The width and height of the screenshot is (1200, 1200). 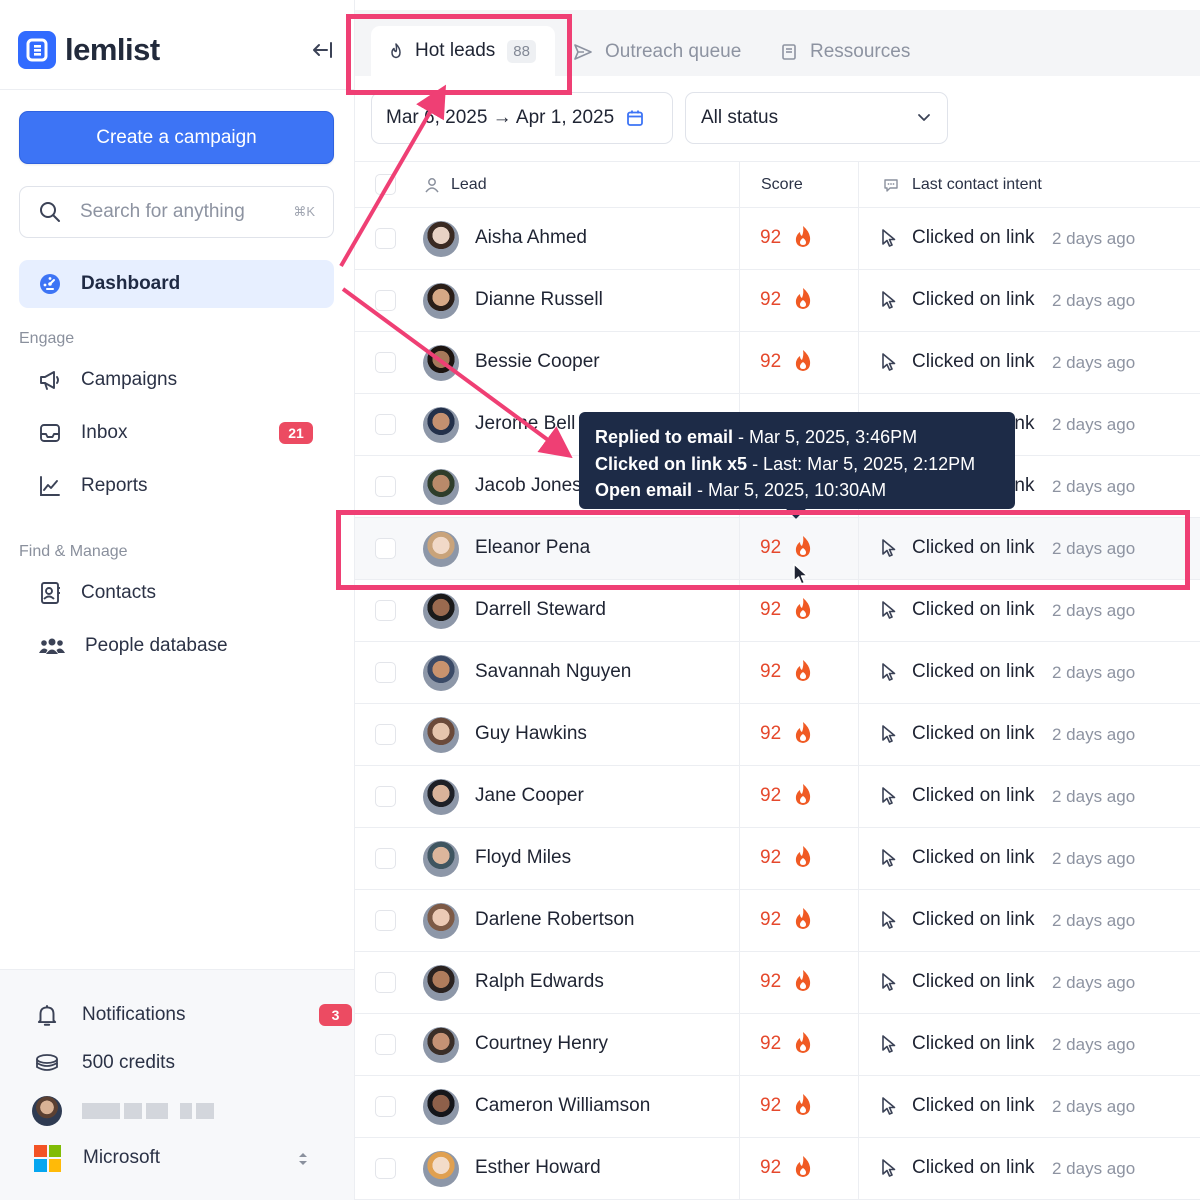 What do you see at coordinates (180, 212) in the screenshot?
I see `search-input` at bounding box center [180, 212].